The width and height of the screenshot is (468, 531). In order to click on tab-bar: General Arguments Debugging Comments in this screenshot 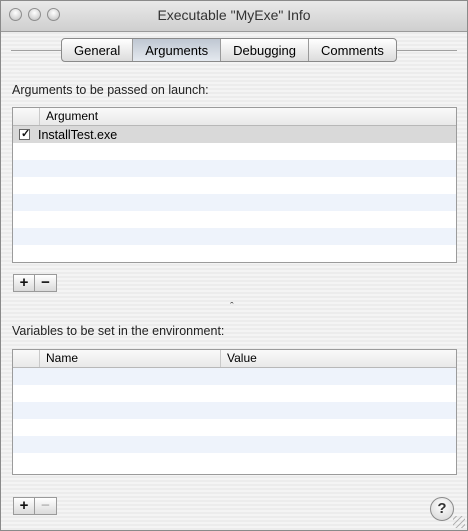, I will do `click(229, 50)`.